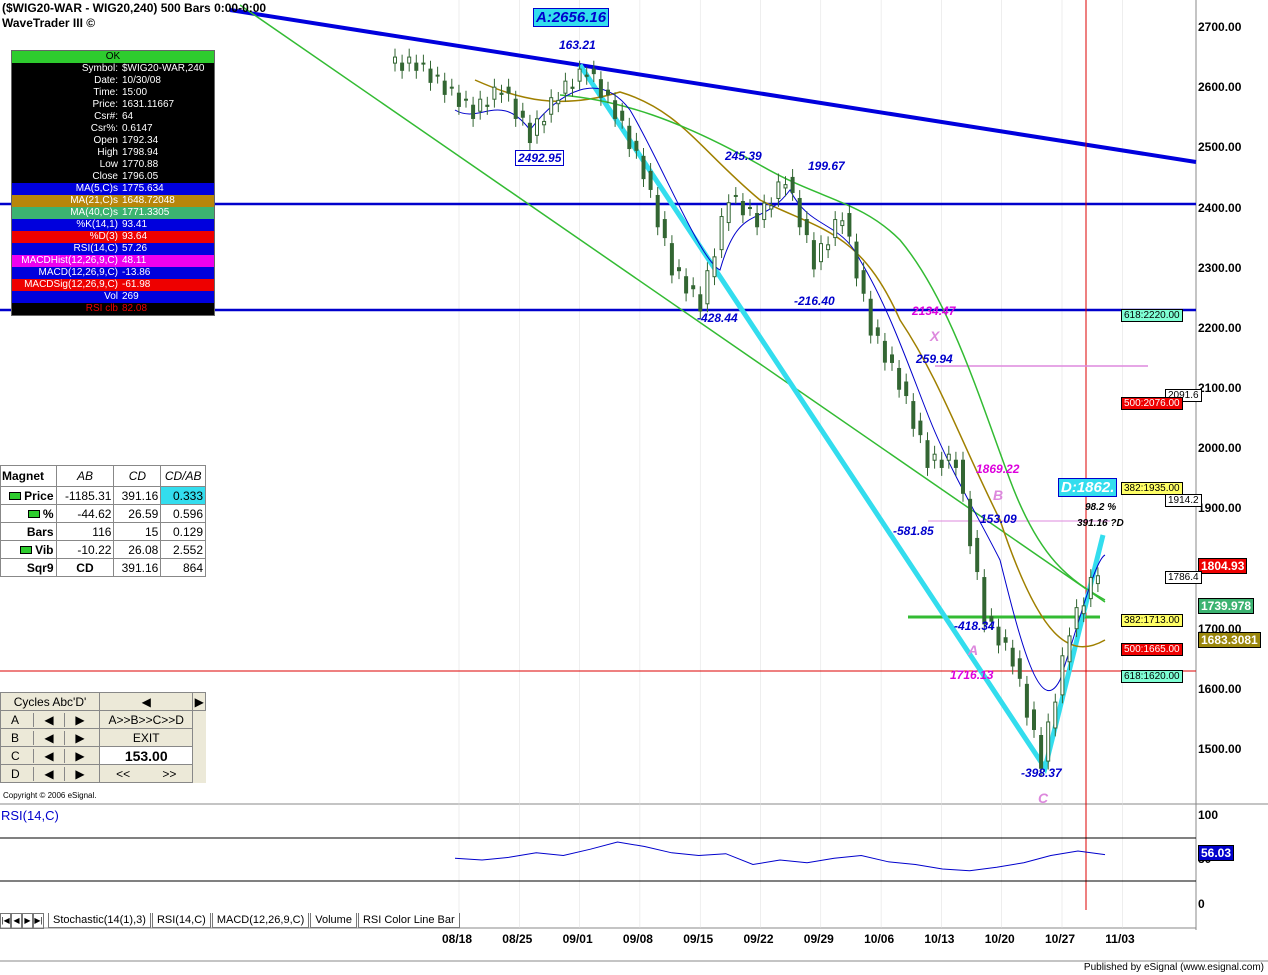 Image resolution: width=1268 pixels, height=975 pixels. Describe the element at coordinates (169, 774) in the screenshot. I see `forward-button: >>` at that location.